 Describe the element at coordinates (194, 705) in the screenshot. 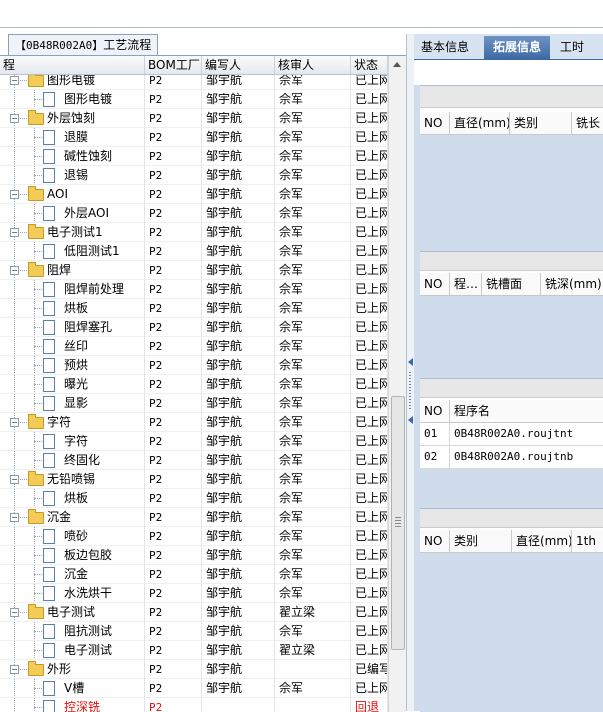

I see `process-step-row: 控深铣 P2 回退` at that location.